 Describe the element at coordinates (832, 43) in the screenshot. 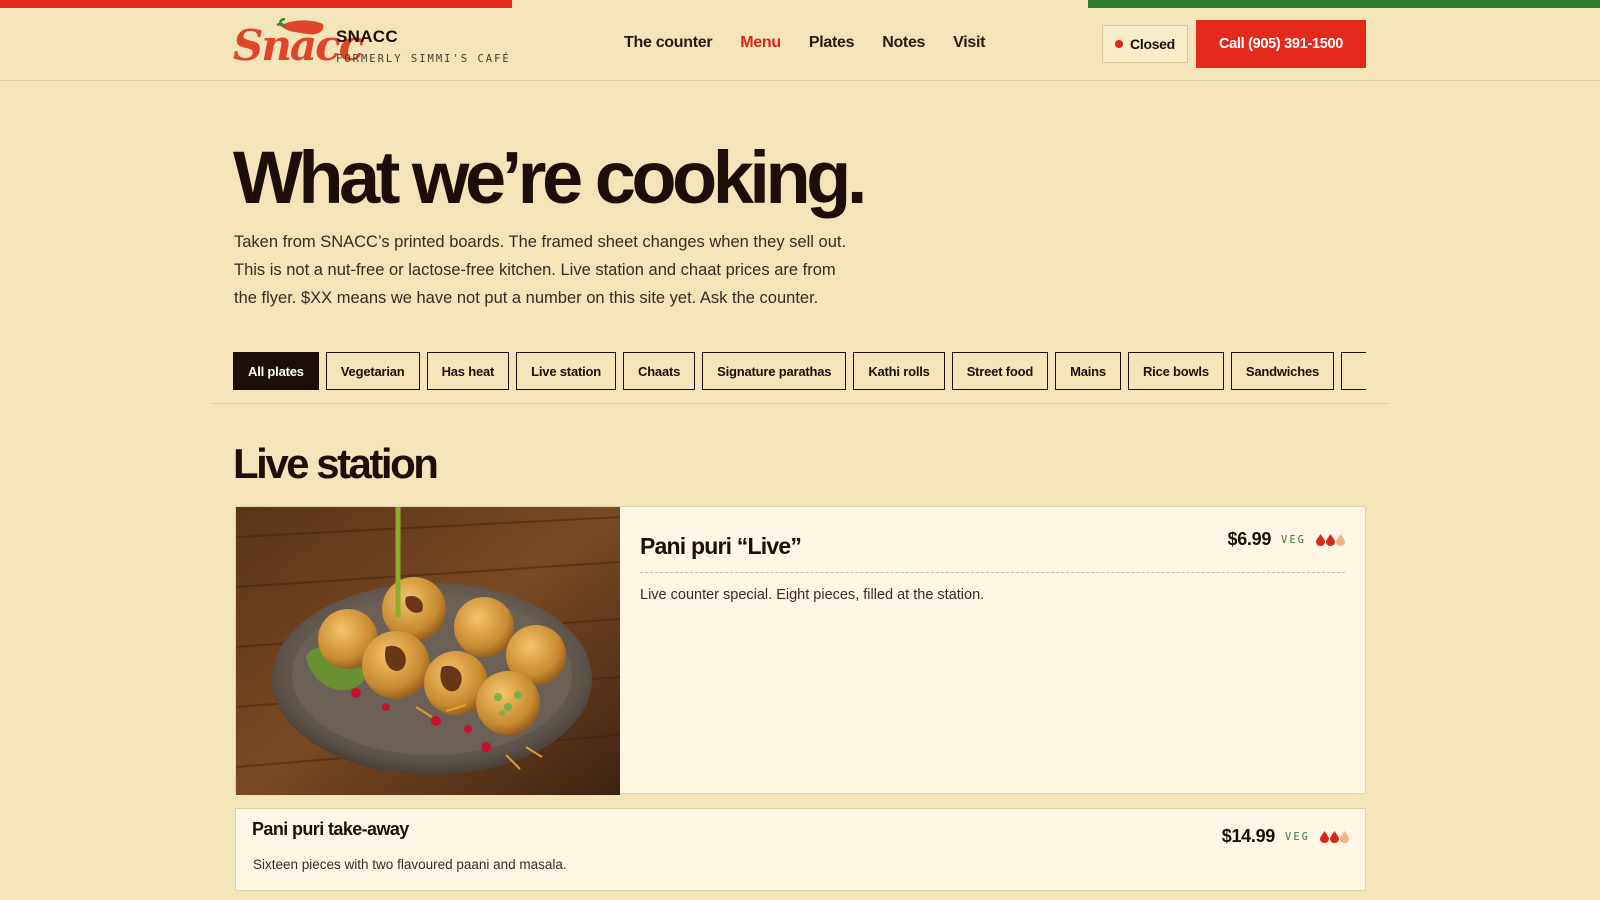

I see `nav-link-plates: Plates` at that location.